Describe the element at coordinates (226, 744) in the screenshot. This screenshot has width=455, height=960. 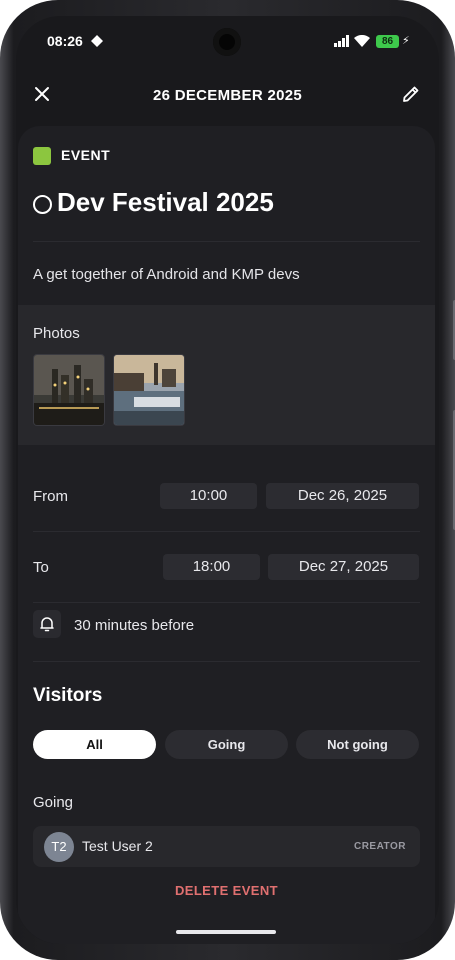
I see `filter-going-tab: Going` at that location.